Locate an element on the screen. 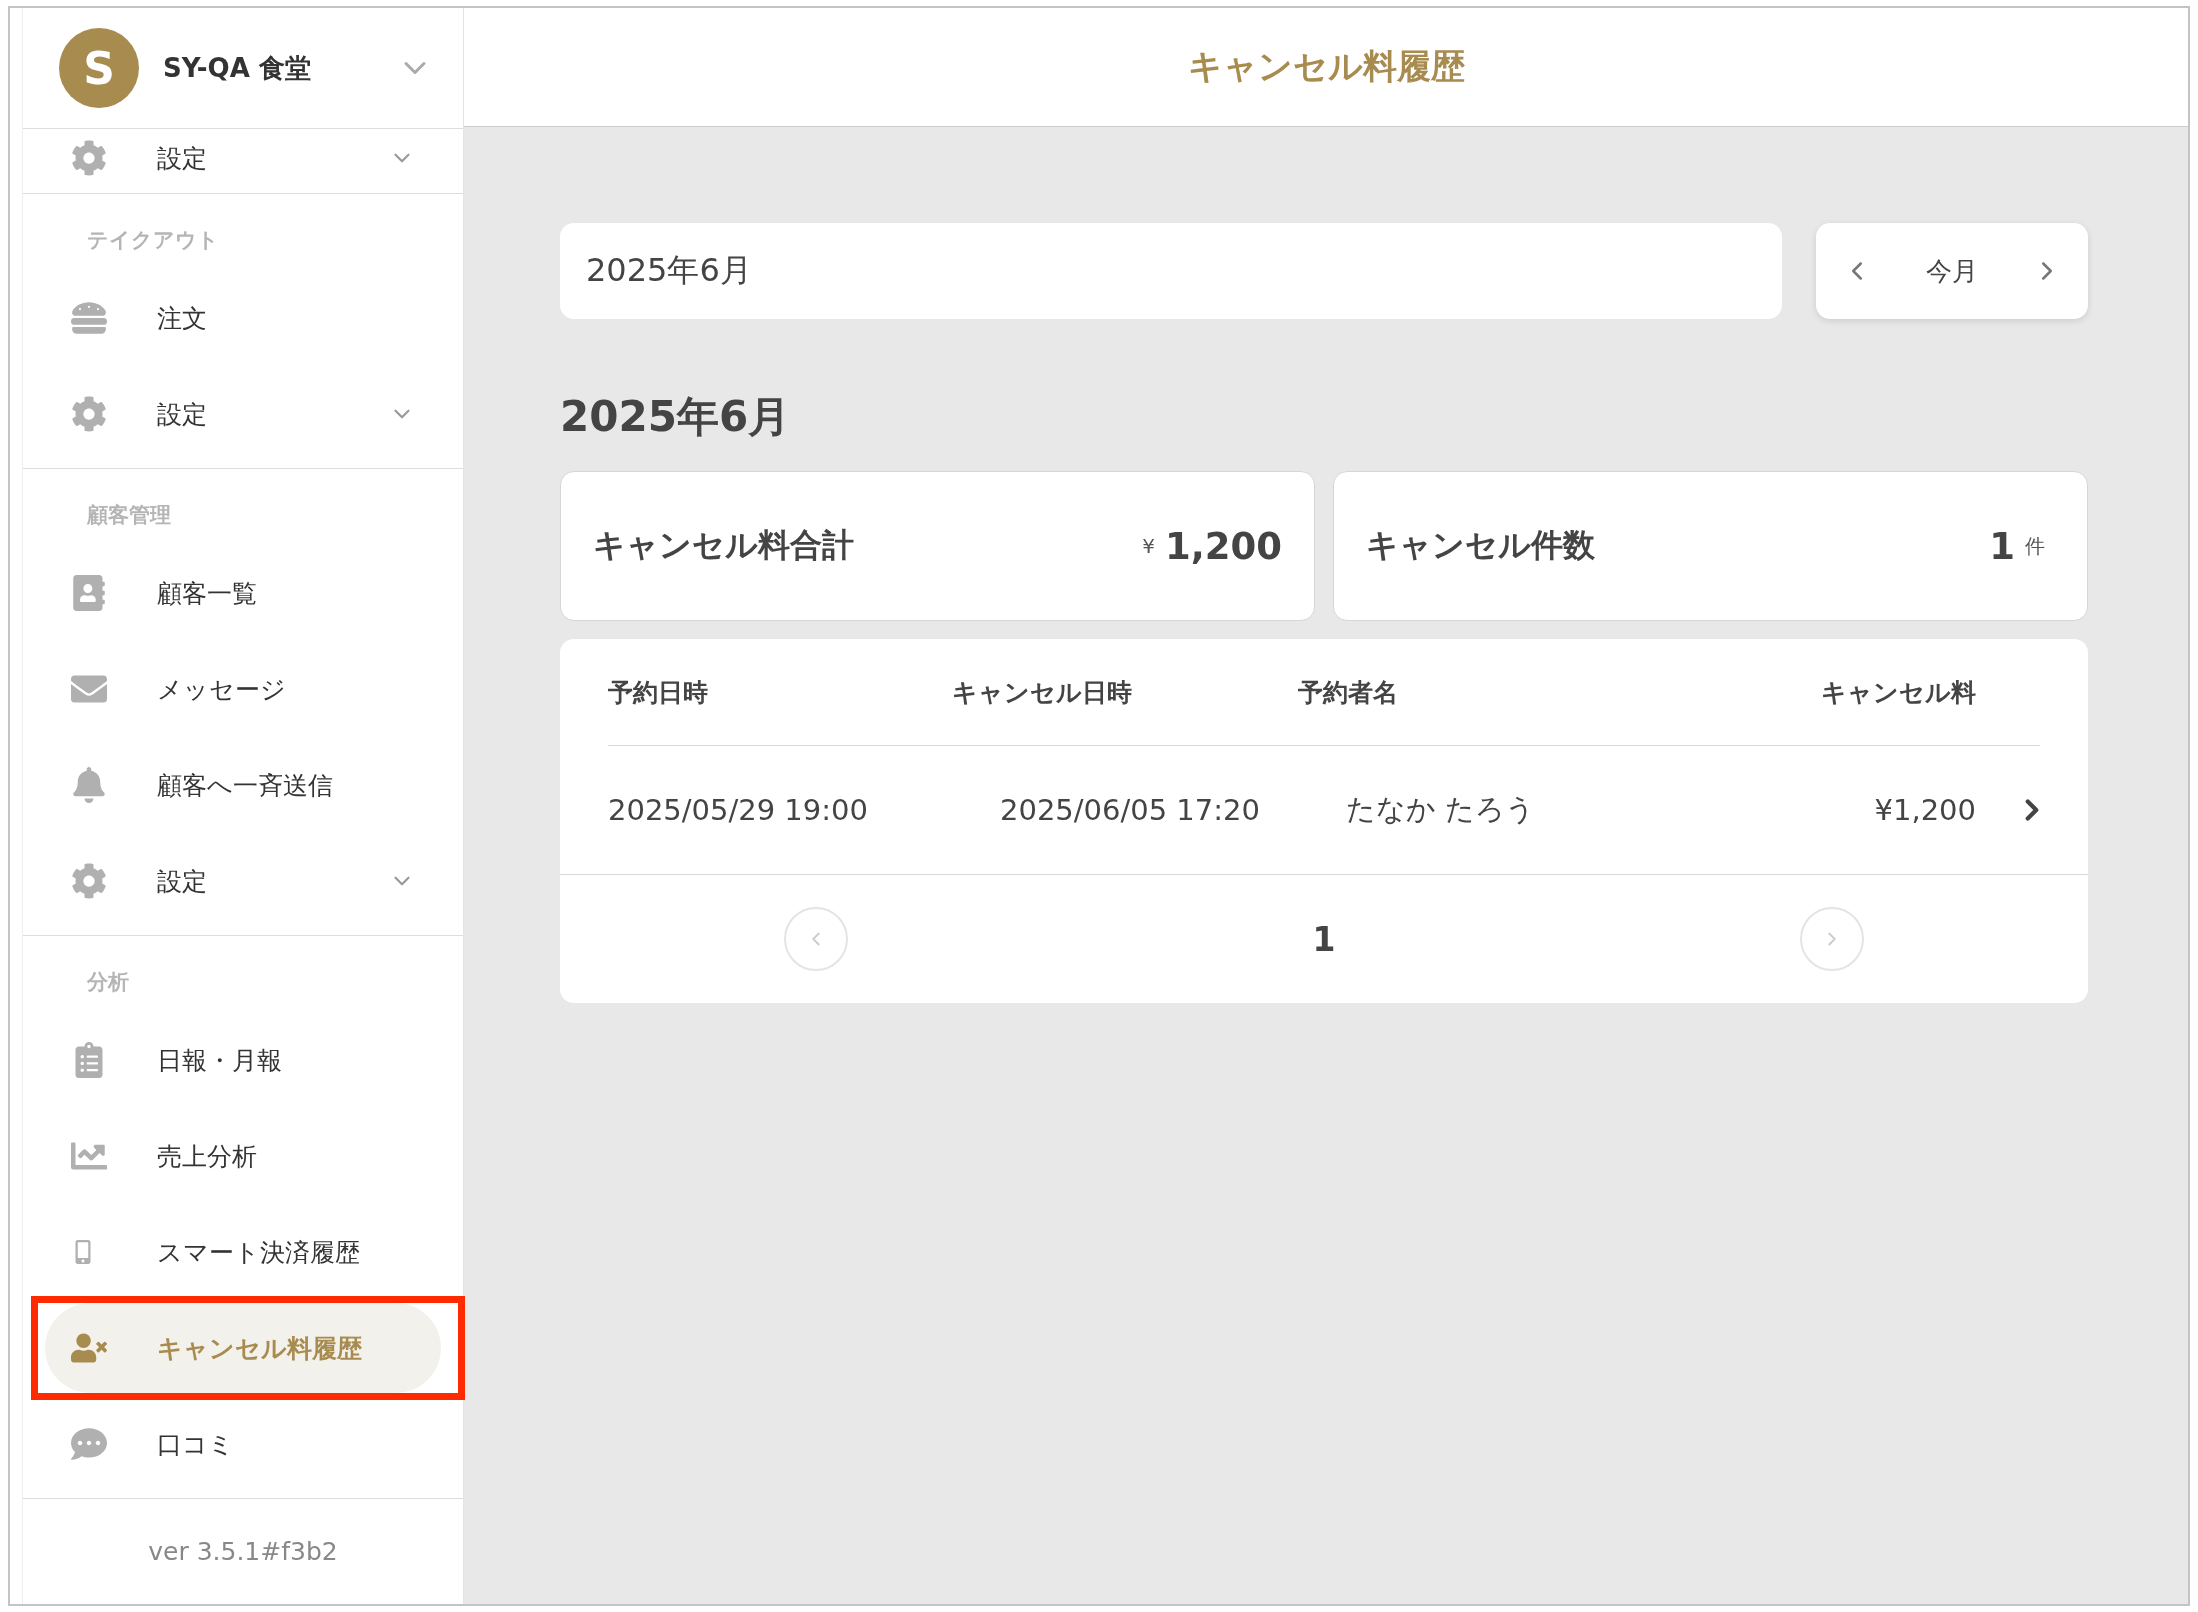  currency-unit: ¥ is located at coordinates (1148, 546).